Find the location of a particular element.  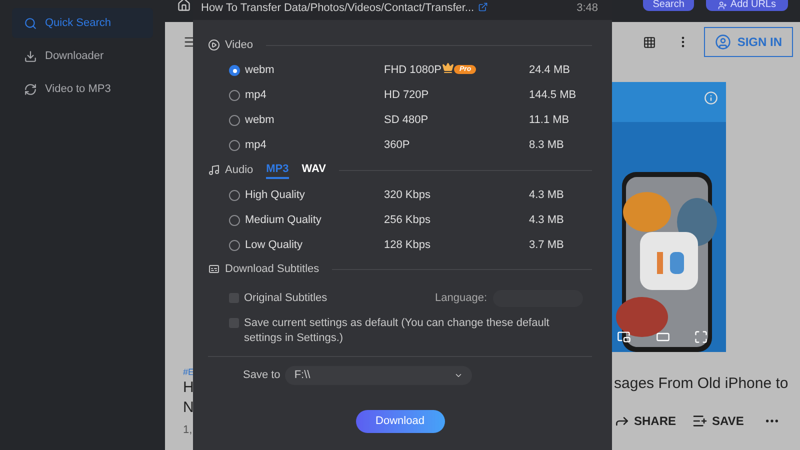

sidebar-item: Downloader is located at coordinates (82, 56).